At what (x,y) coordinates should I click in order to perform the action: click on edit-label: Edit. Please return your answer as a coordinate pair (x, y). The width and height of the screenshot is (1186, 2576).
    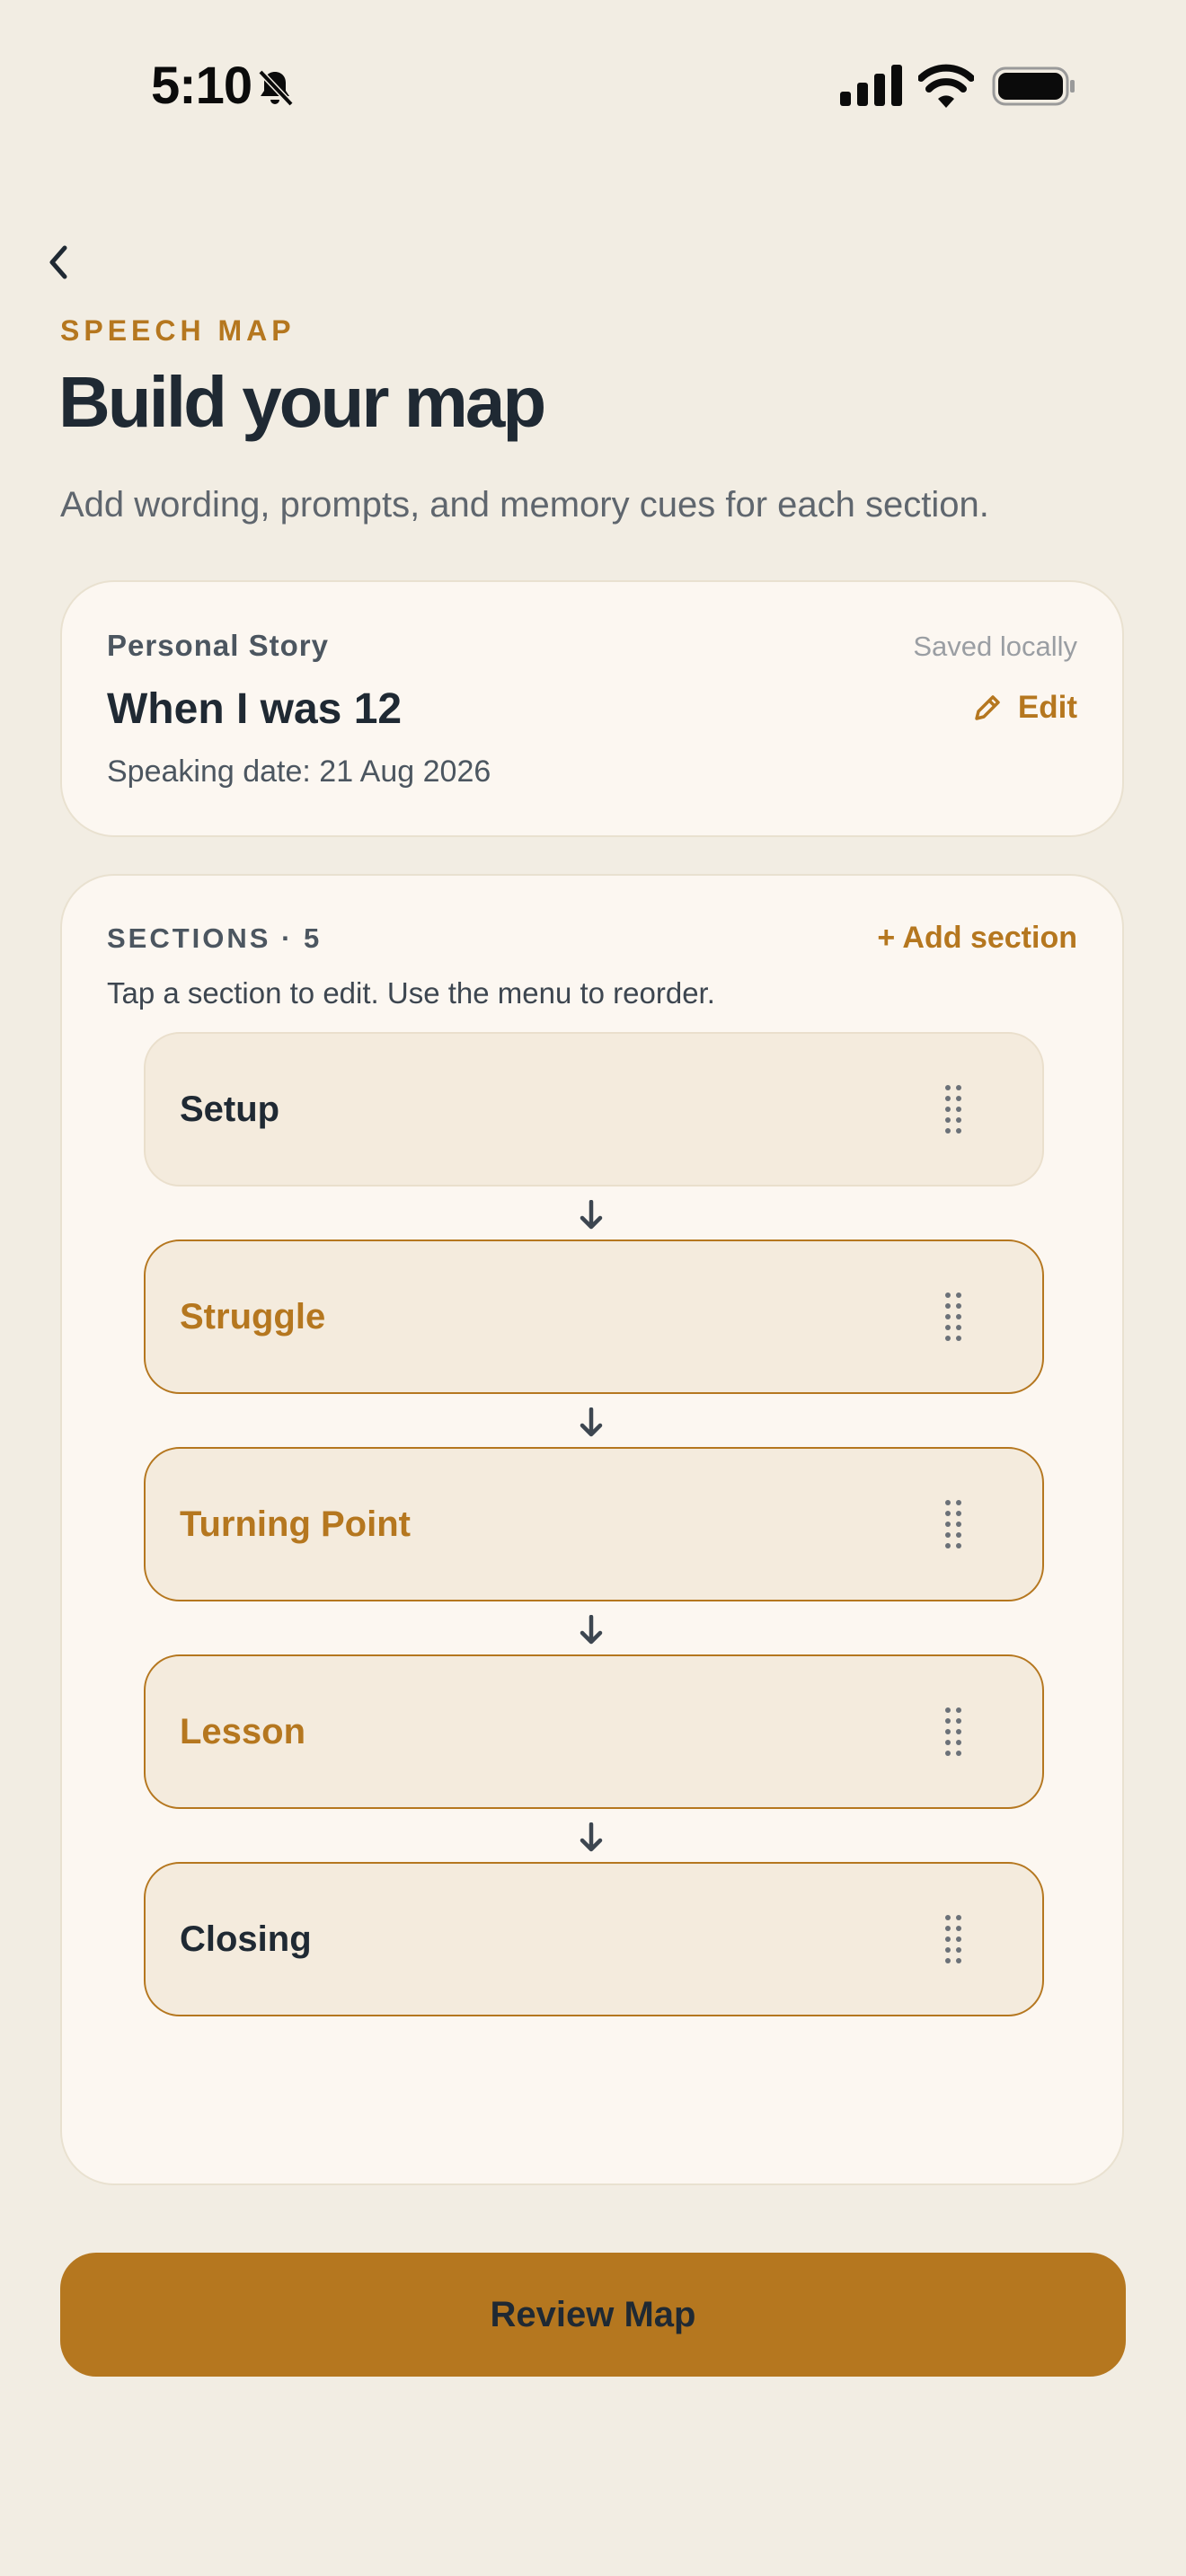
    Looking at the image, I should click on (1047, 707).